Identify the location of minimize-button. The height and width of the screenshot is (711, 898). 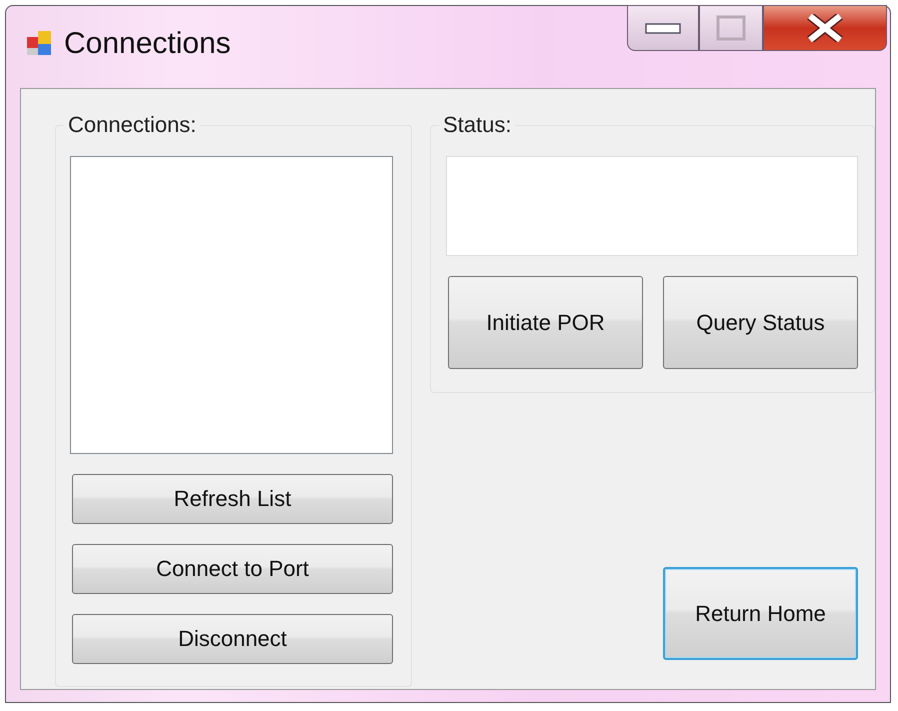
(663, 28).